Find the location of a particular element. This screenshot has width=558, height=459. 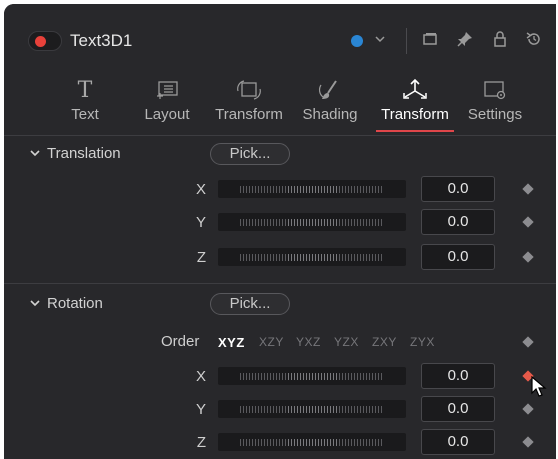

translation-title: Translation is located at coordinates (84, 153).